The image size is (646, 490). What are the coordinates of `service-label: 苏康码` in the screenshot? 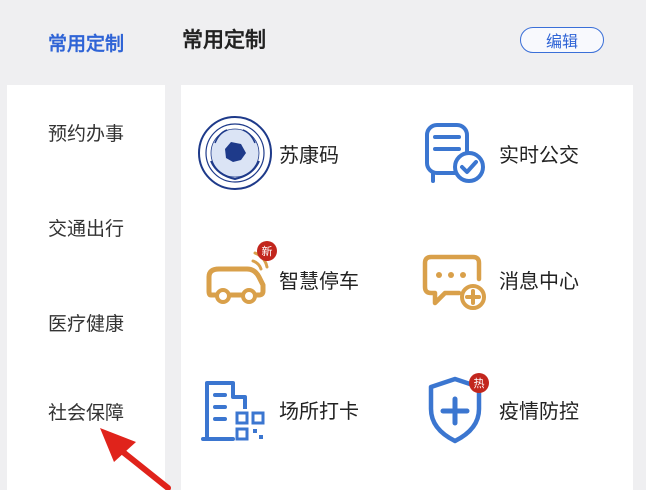 It's located at (309, 154).